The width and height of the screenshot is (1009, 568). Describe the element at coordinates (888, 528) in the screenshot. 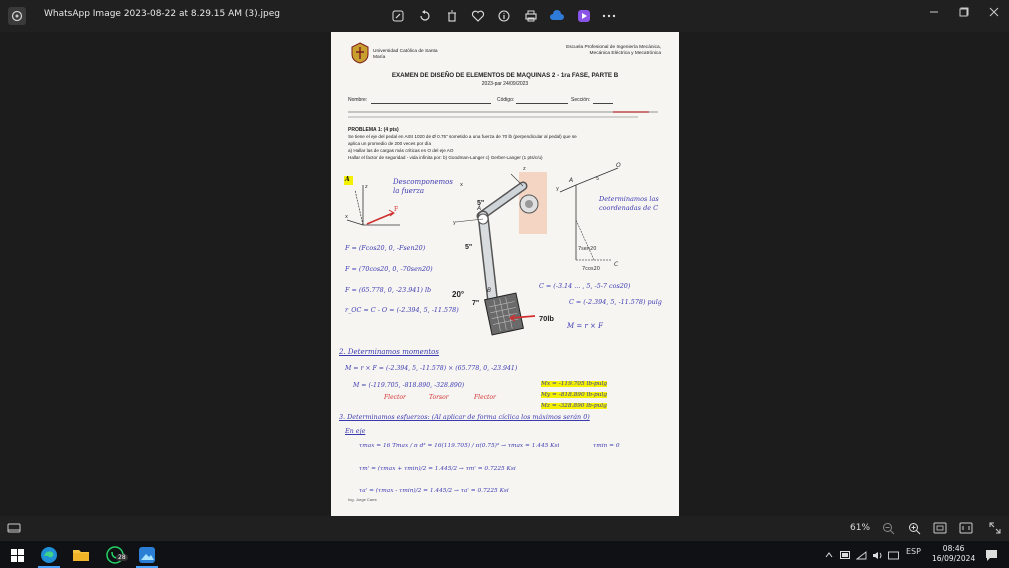

I see `zoom-out-icon` at that location.